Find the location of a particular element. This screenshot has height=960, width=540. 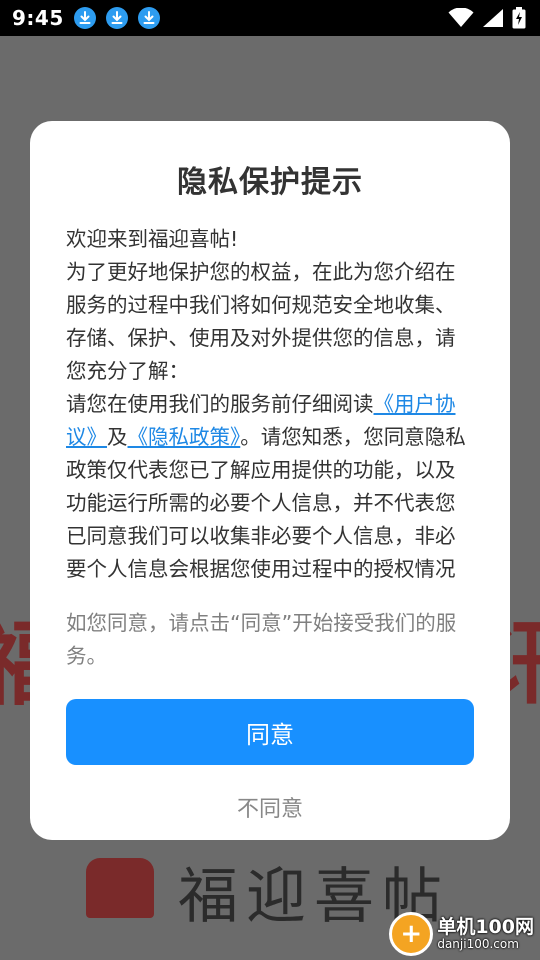

signal-icon is located at coordinates (493, 18).